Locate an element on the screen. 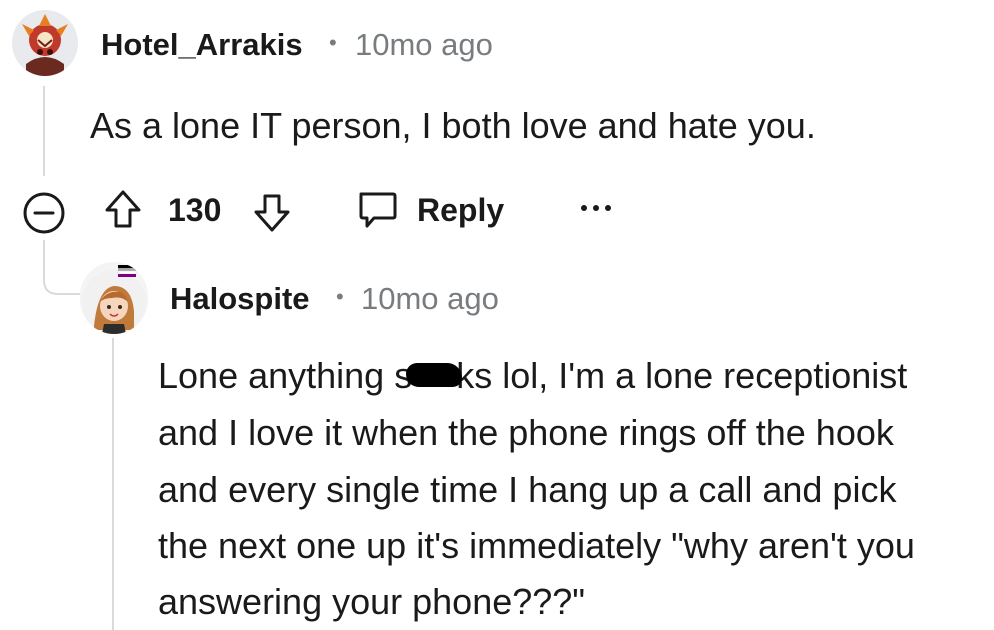 This screenshot has height=630, width=994. collapse-minus-icon is located at coordinates (44, 213).